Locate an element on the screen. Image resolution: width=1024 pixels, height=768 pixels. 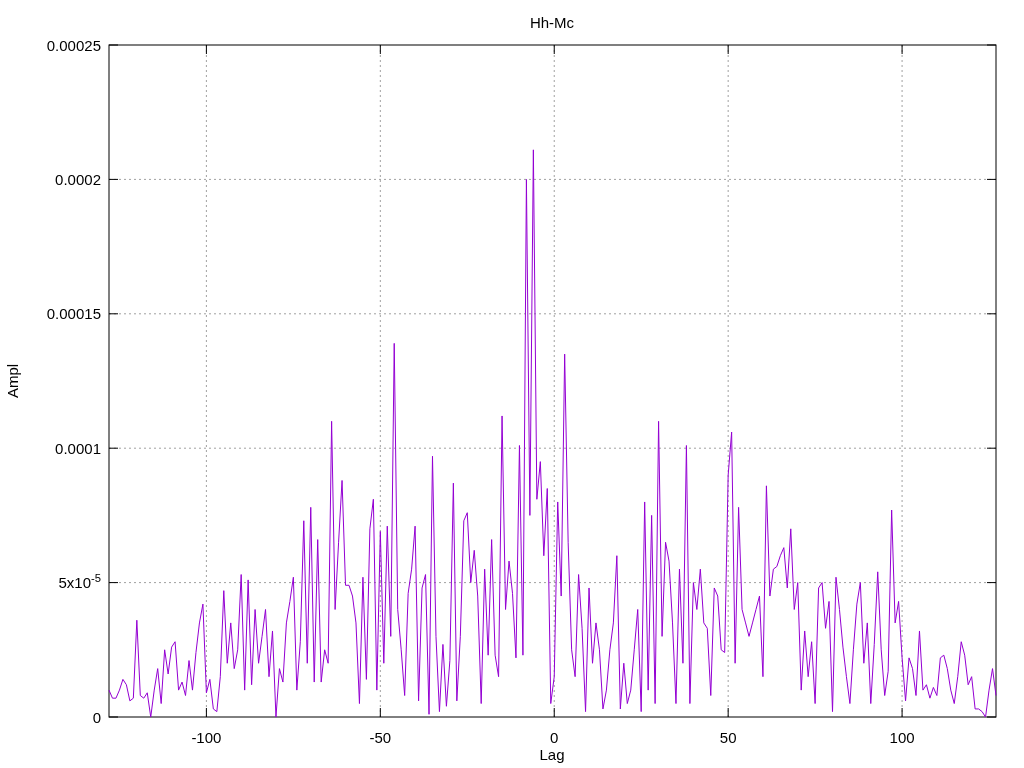
tick-label: -100 is located at coordinates (206, 737).